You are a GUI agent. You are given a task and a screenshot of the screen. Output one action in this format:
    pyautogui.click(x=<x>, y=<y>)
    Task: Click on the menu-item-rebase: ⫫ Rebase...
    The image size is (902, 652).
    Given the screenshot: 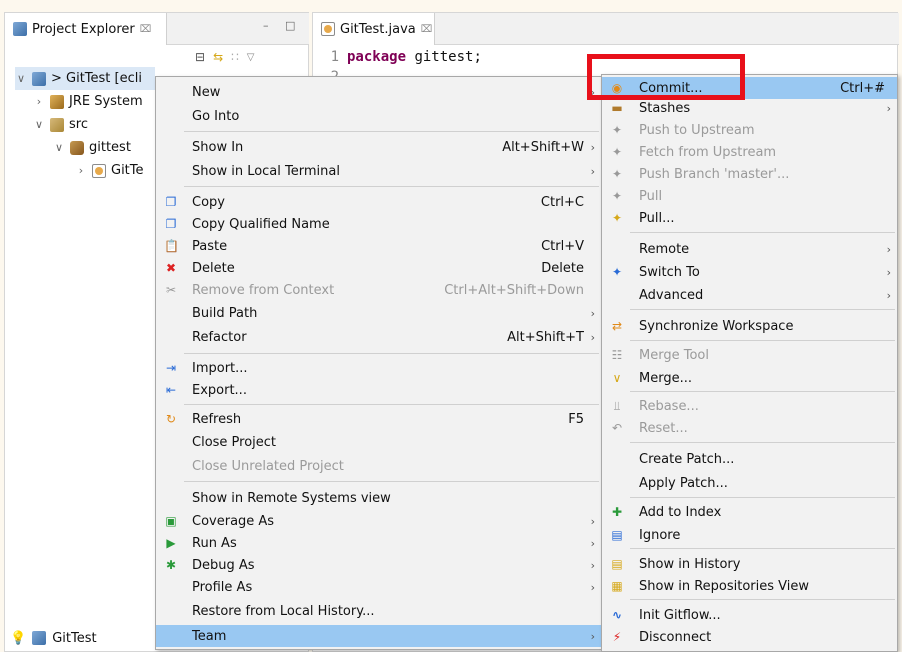 What is the action you would take?
    pyautogui.click(x=749, y=406)
    